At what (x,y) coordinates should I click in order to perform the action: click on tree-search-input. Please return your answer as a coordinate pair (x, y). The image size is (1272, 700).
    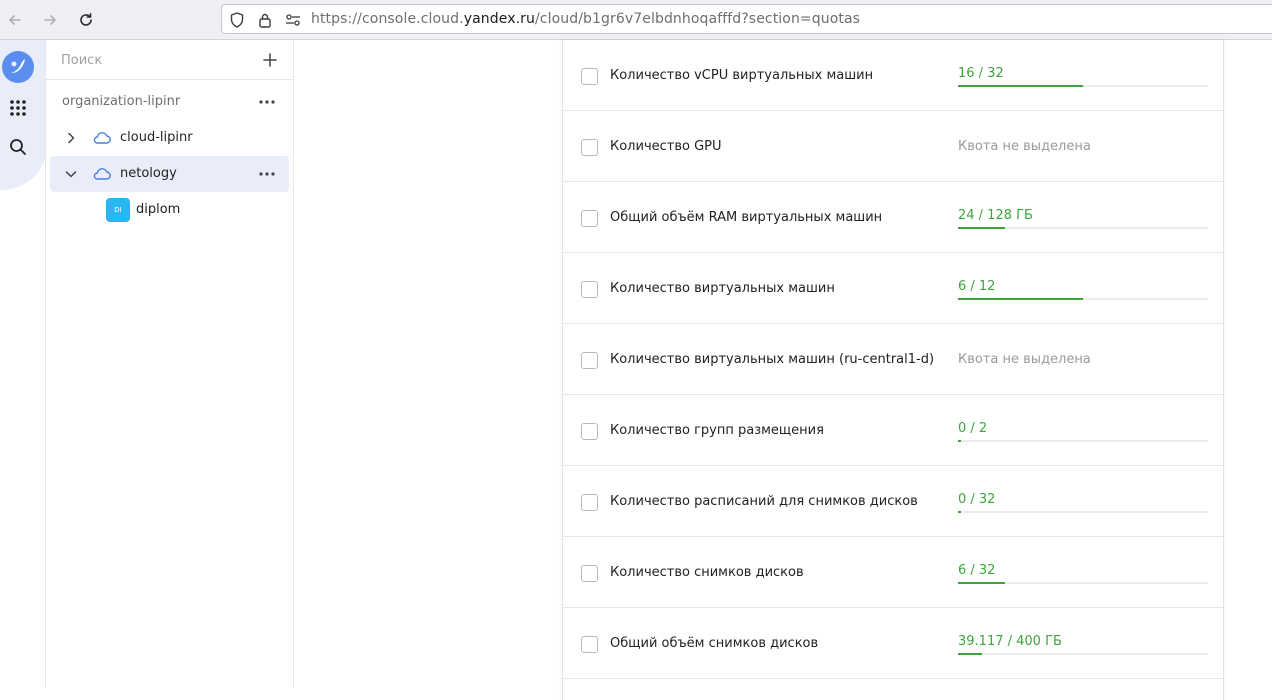
    Looking at the image, I should click on (156, 60).